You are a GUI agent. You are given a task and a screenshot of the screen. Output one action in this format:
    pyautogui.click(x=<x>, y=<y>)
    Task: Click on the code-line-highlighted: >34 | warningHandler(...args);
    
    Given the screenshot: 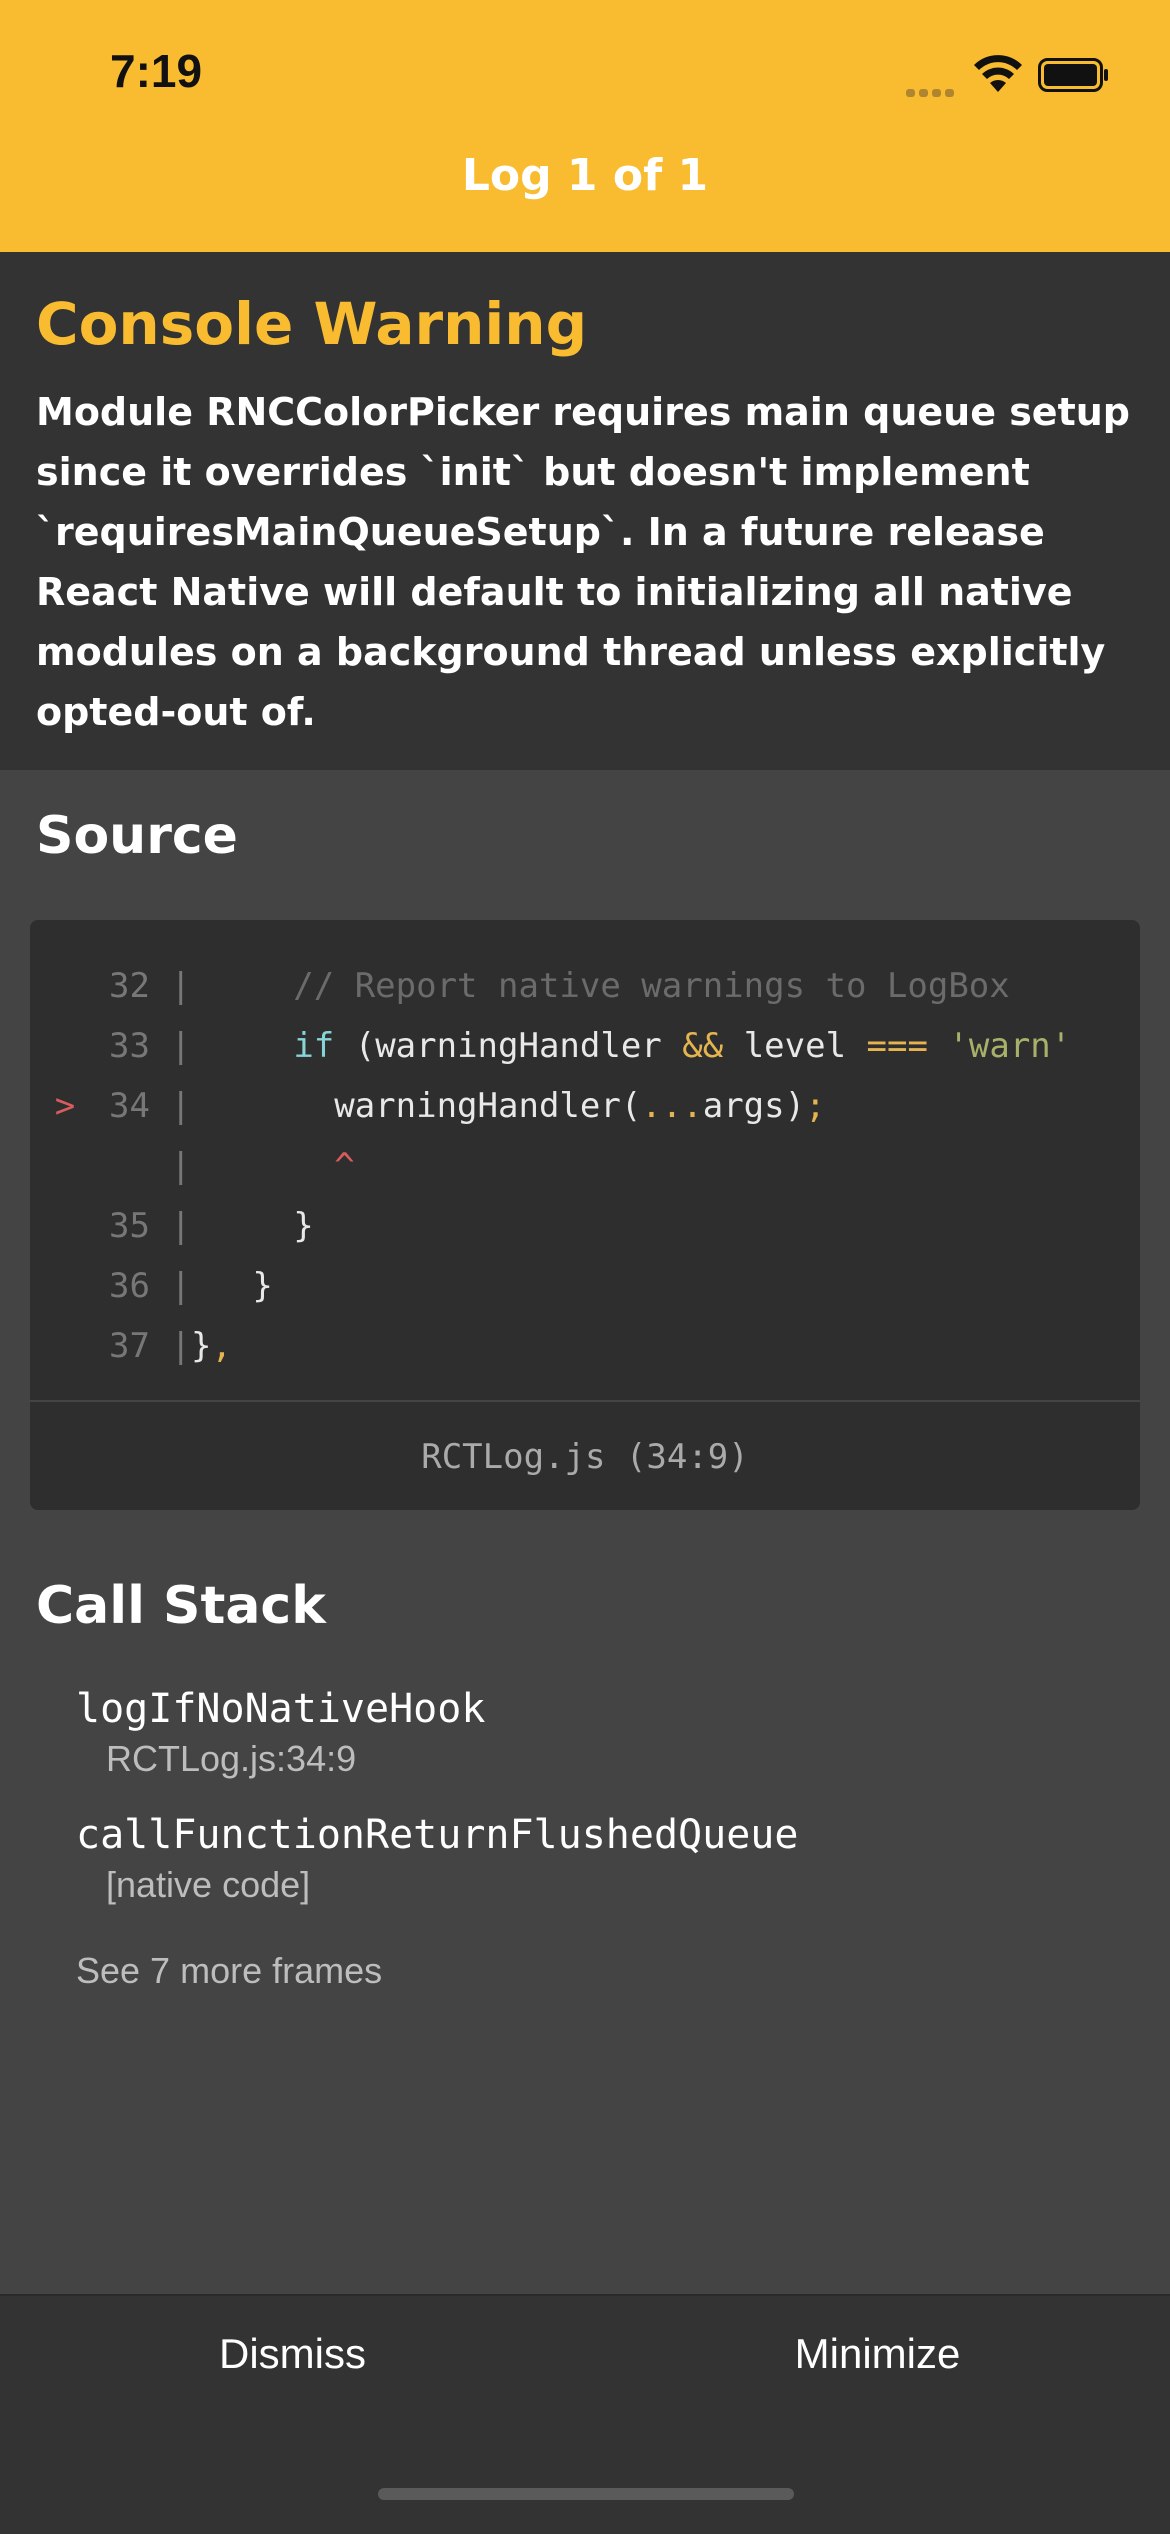 What is the action you would take?
    pyautogui.click(x=585, y=1106)
    